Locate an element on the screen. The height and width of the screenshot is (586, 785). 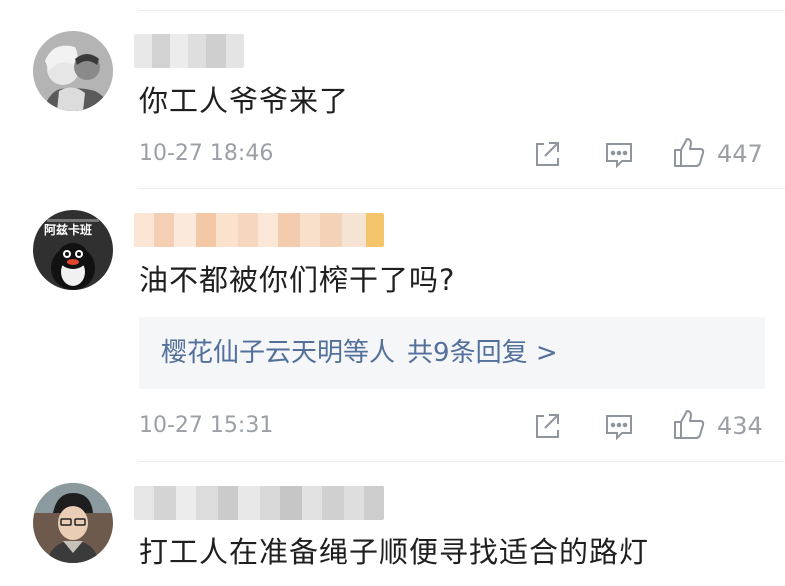
avatar-couple-photo-icon is located at coordinates (73, 71).